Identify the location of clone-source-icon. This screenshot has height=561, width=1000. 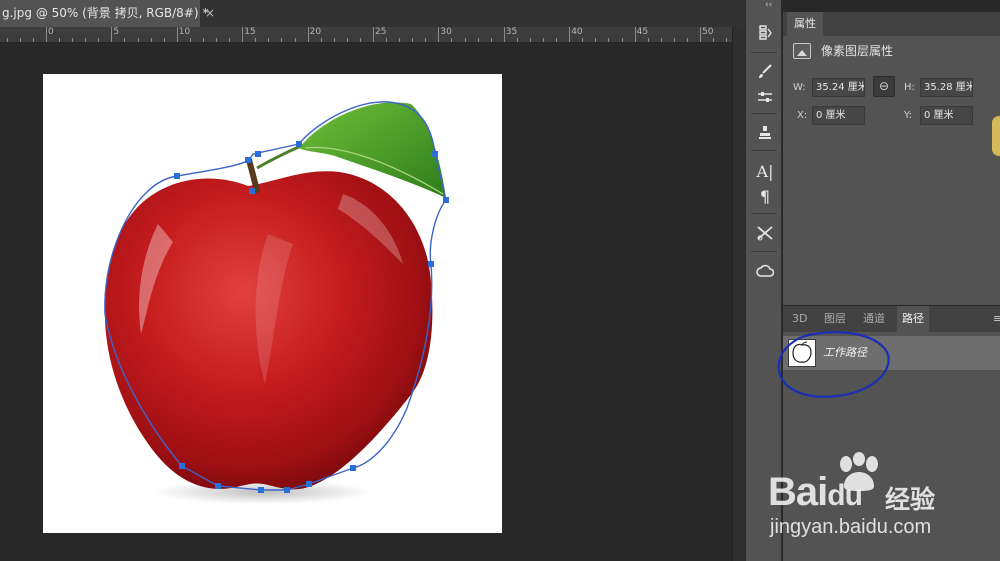
(765, 132).